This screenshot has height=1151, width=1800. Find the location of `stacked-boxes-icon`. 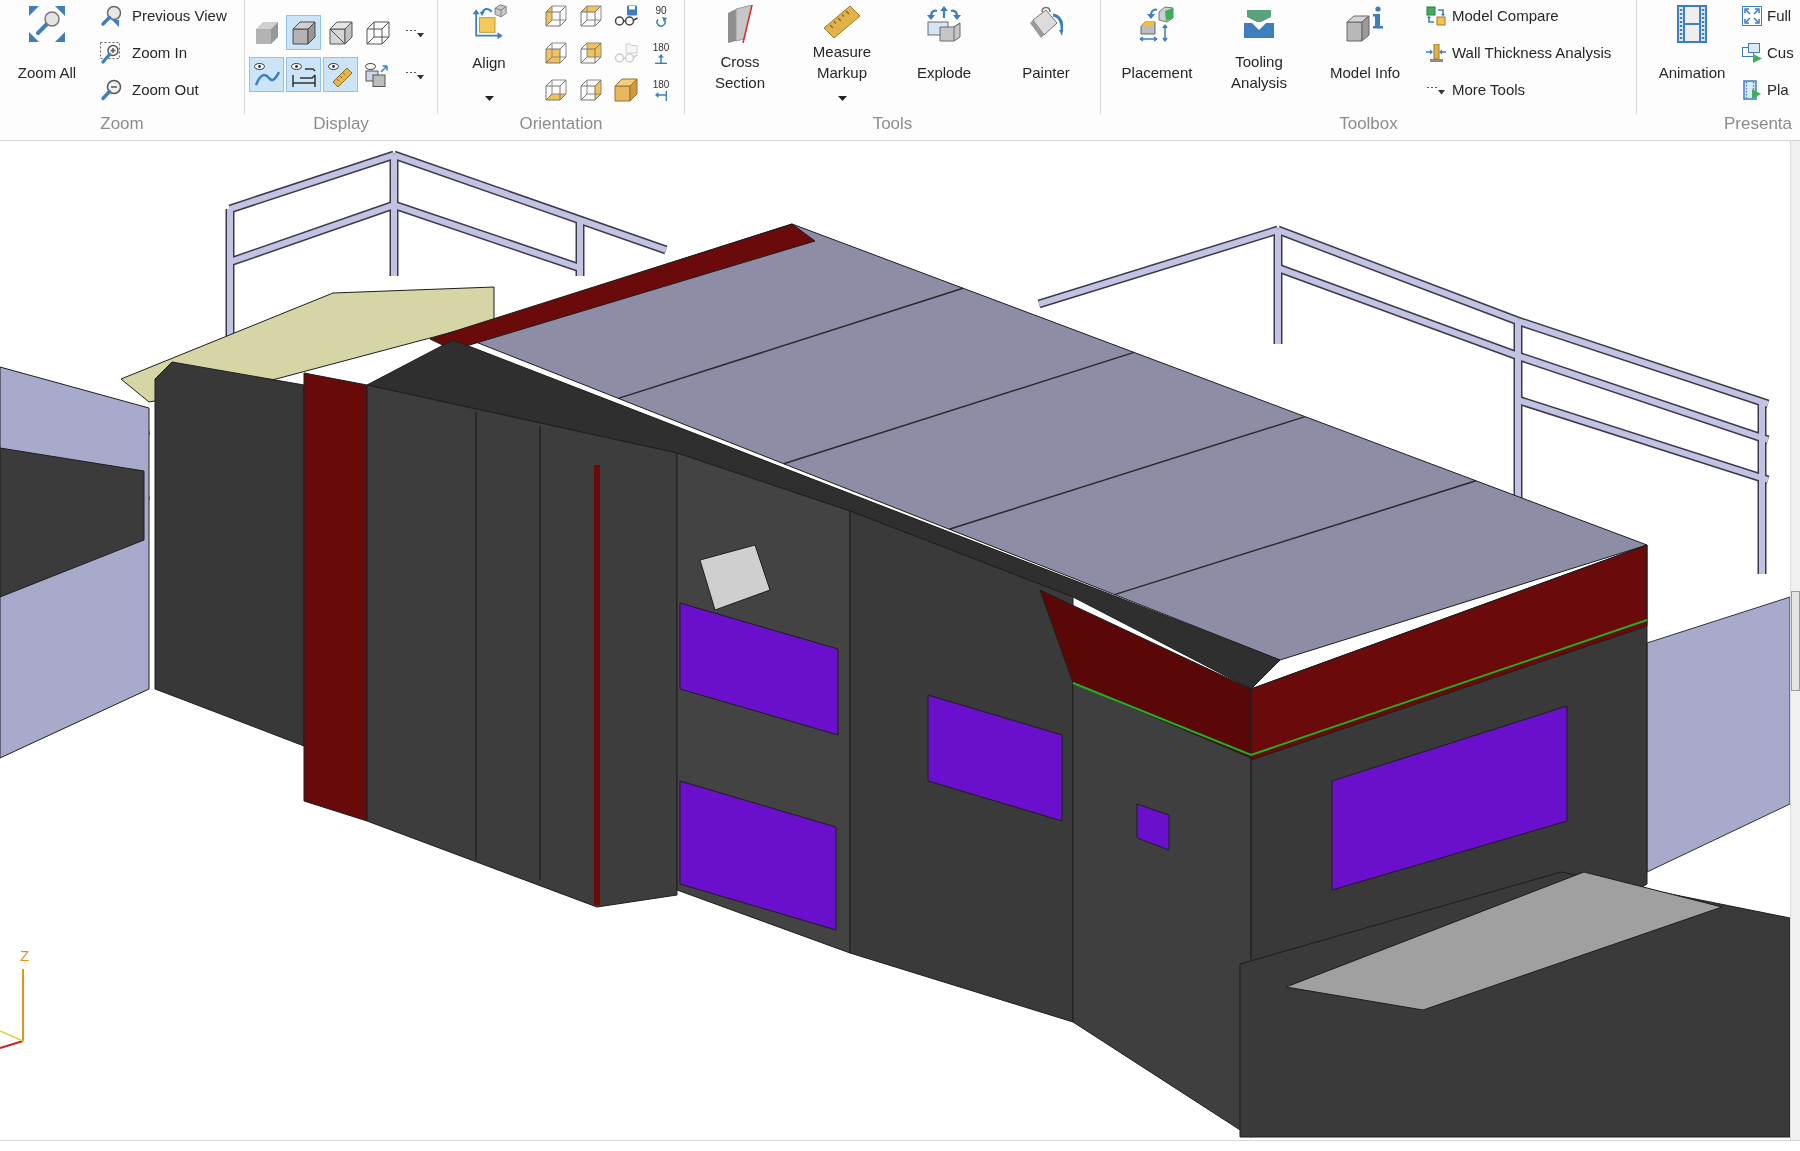

stacked-boxes-icon is located at coordinates (377, 74).